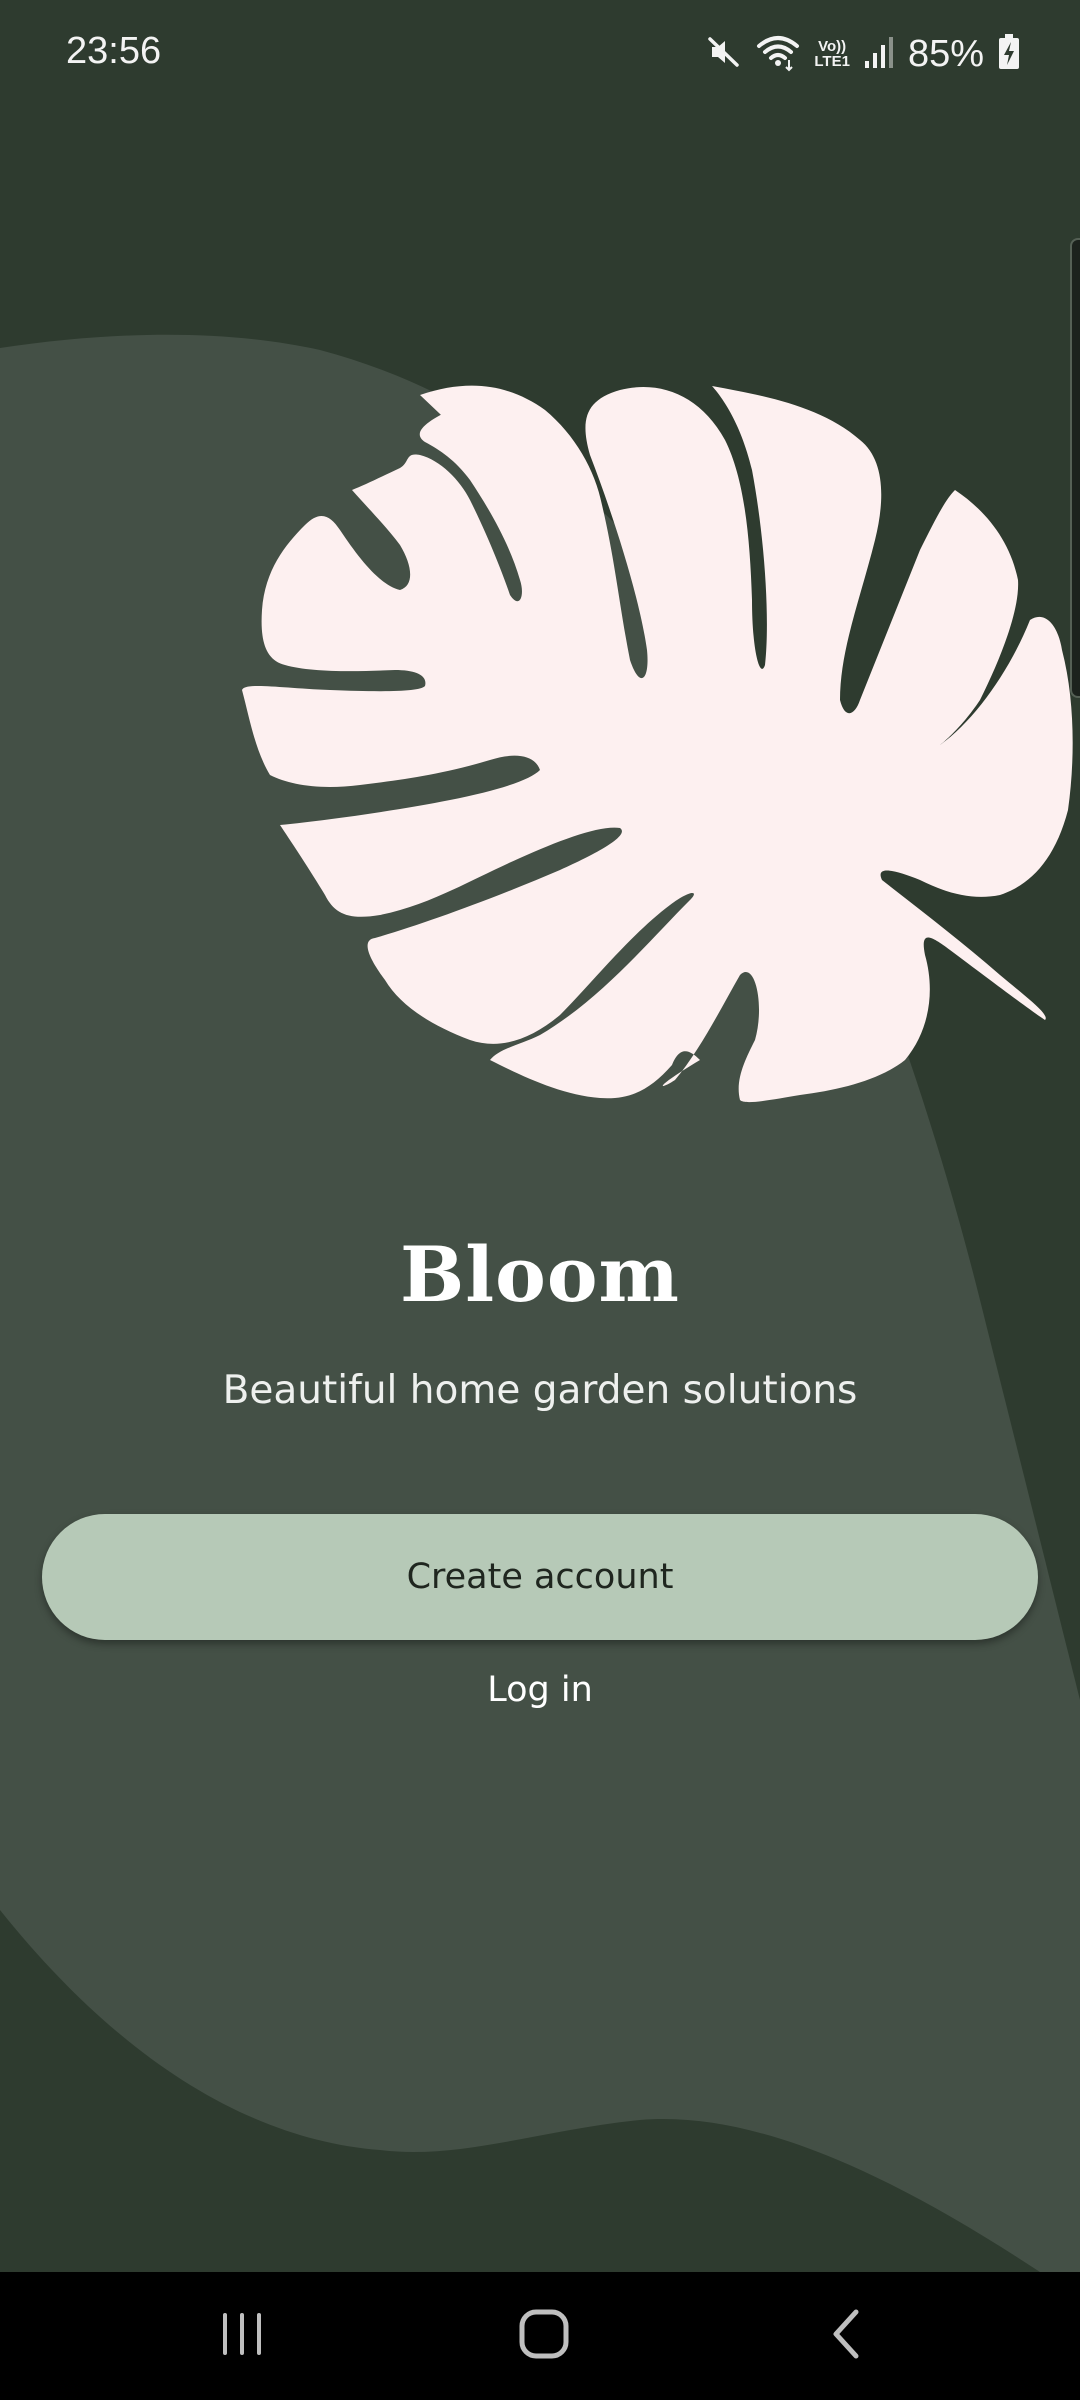  What do you see at coordinates (879, 54) in the screenshot?
I see `signal-icon` at bounding box center [879, 54].